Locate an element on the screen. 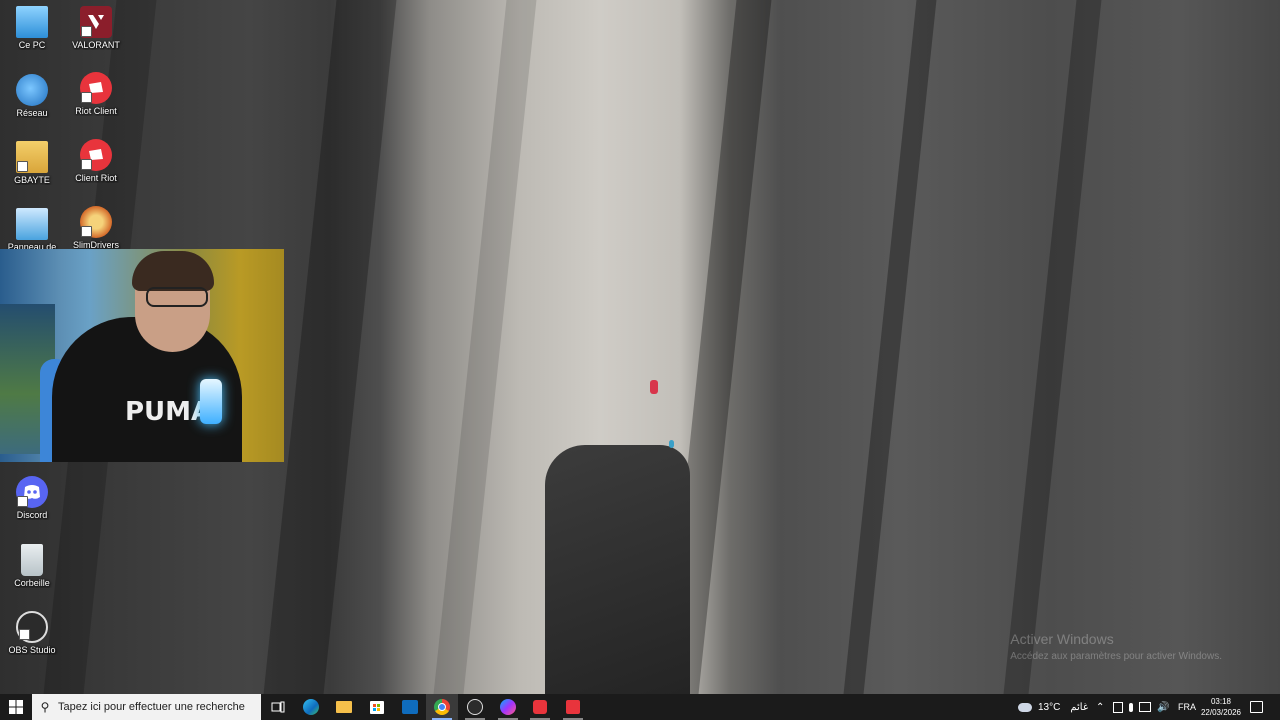 Image resolution: width=1280 pixels, height=720 pixels. tray-app-icon is located at coordinates (1118, 707).